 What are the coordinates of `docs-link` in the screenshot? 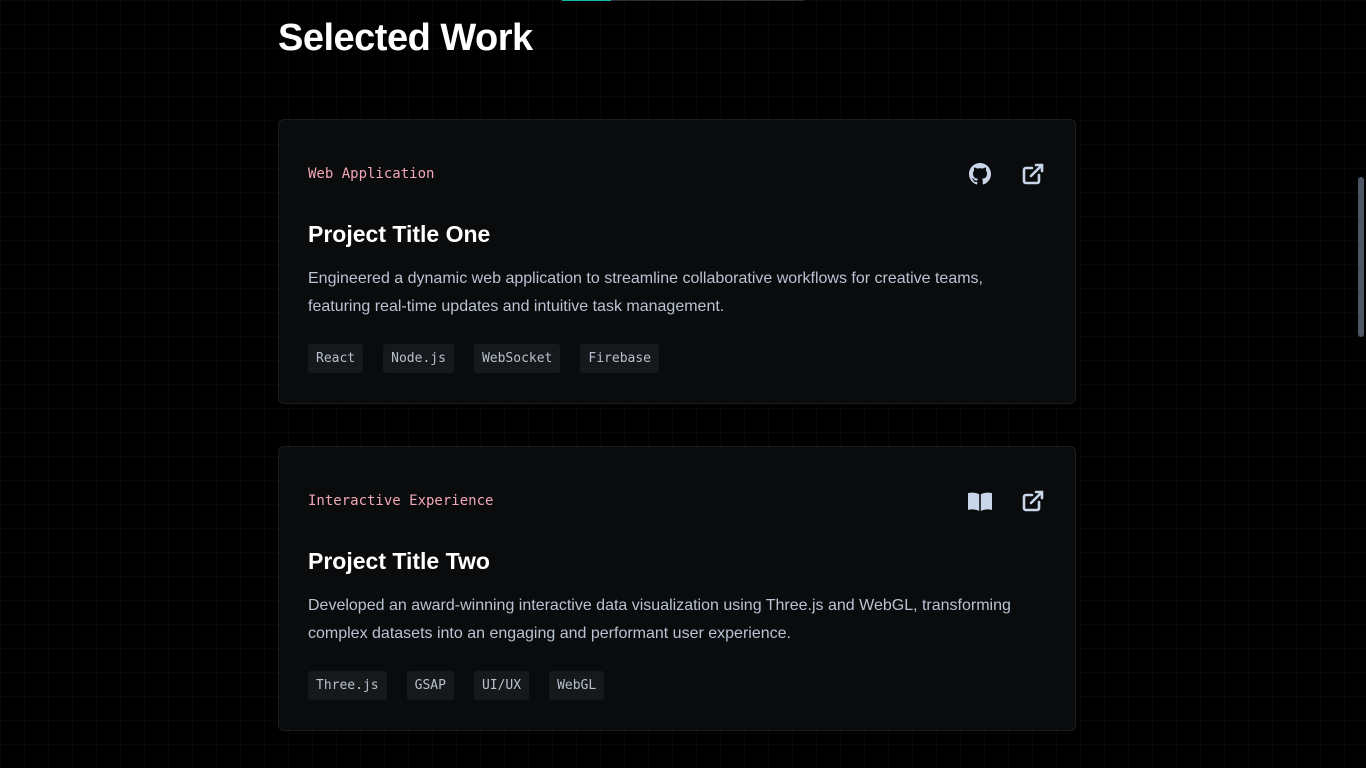 It's located at (980, 501).